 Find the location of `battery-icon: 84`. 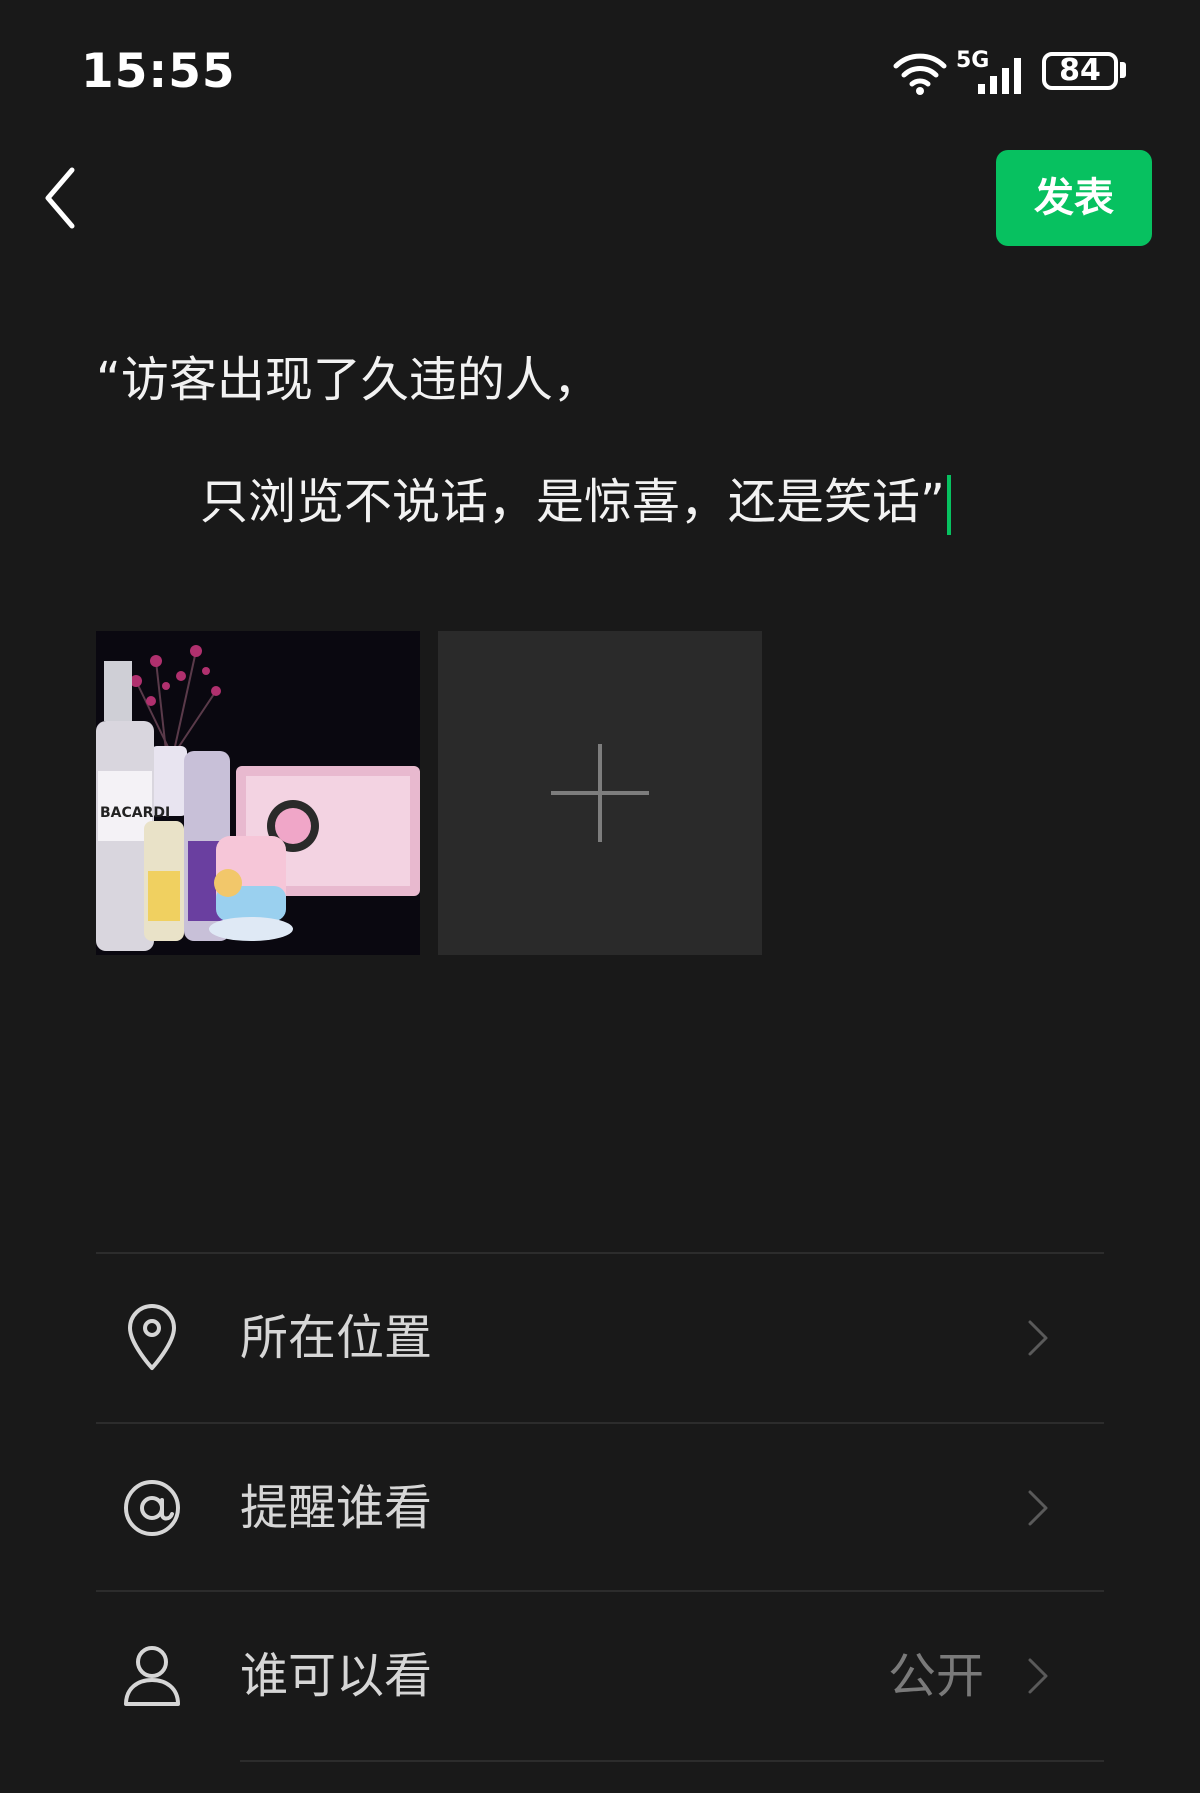

battery-icon: 84 is located at coordinates (1080, 71).